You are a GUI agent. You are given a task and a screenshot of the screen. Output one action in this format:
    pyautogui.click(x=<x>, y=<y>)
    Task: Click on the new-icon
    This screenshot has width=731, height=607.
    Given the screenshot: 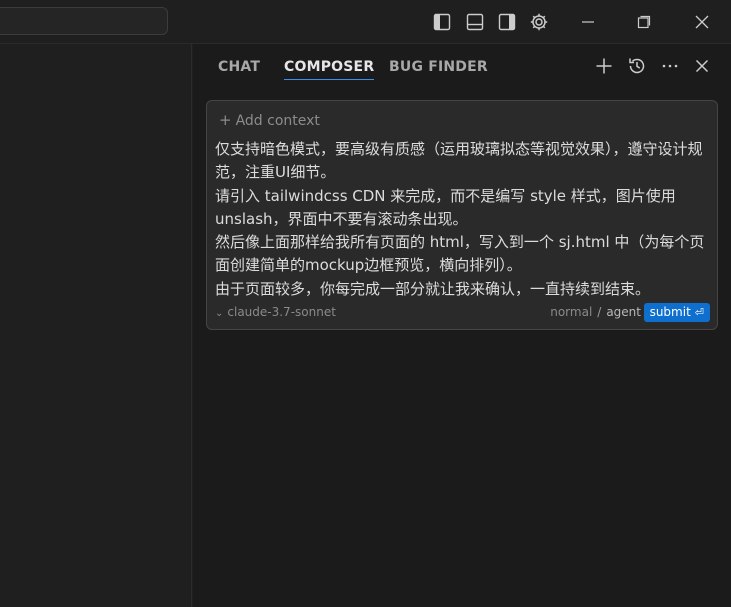 What is the action you would take?
    pyautogui.click(x=604, y=66)
    